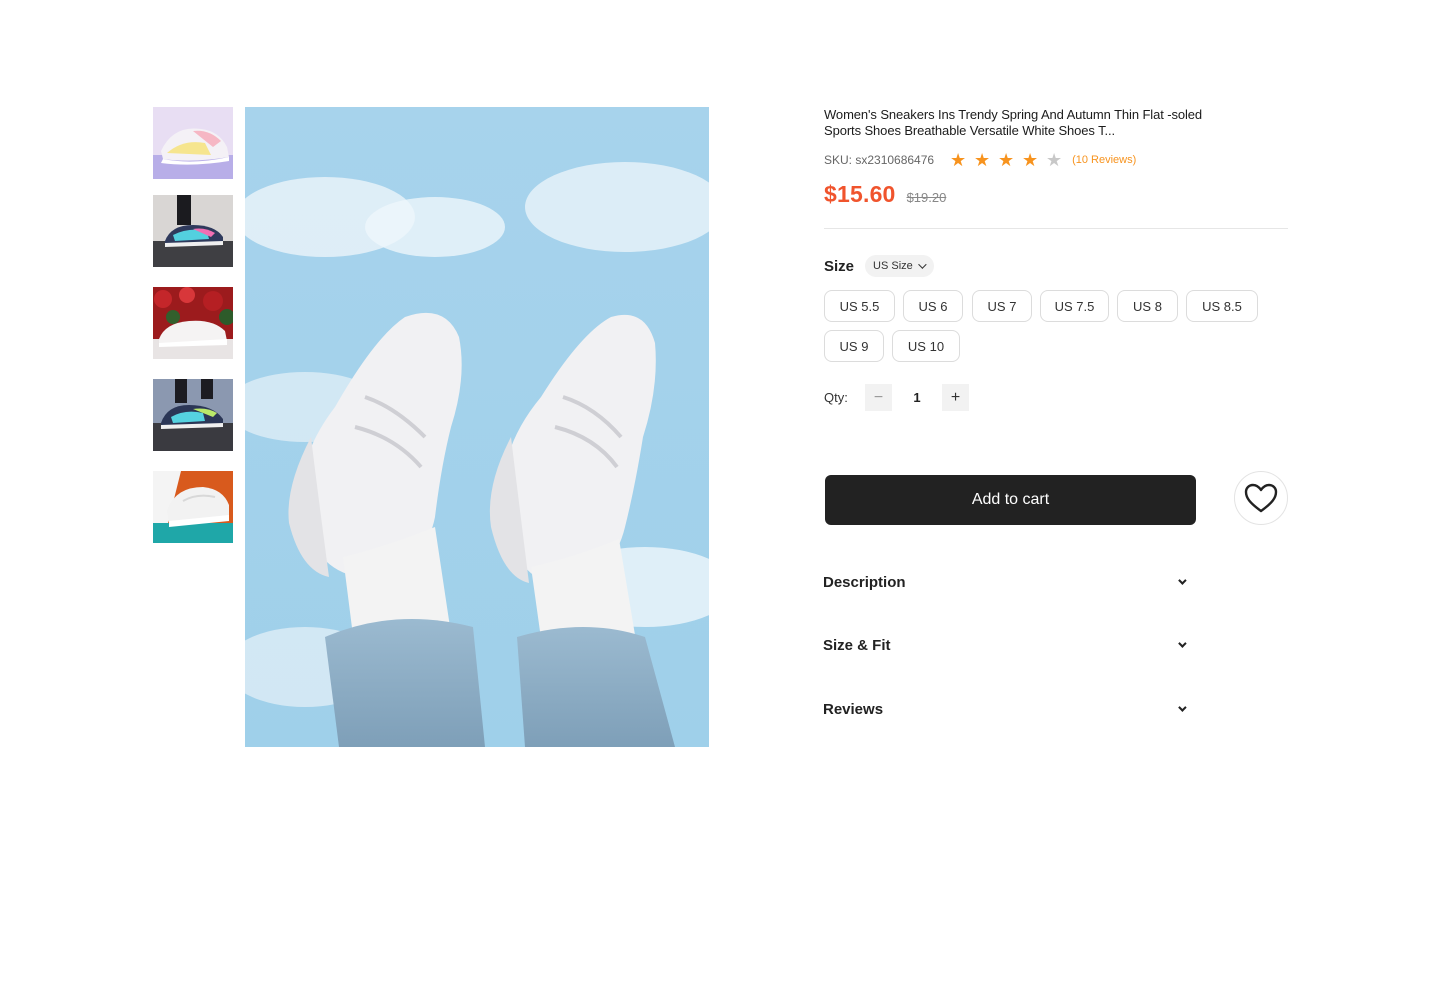  What do you see at coordinates (1010, 500) in the screenshot?
I see `add-to-cart-button: Add to cart` at bounding box center [1010, 500].